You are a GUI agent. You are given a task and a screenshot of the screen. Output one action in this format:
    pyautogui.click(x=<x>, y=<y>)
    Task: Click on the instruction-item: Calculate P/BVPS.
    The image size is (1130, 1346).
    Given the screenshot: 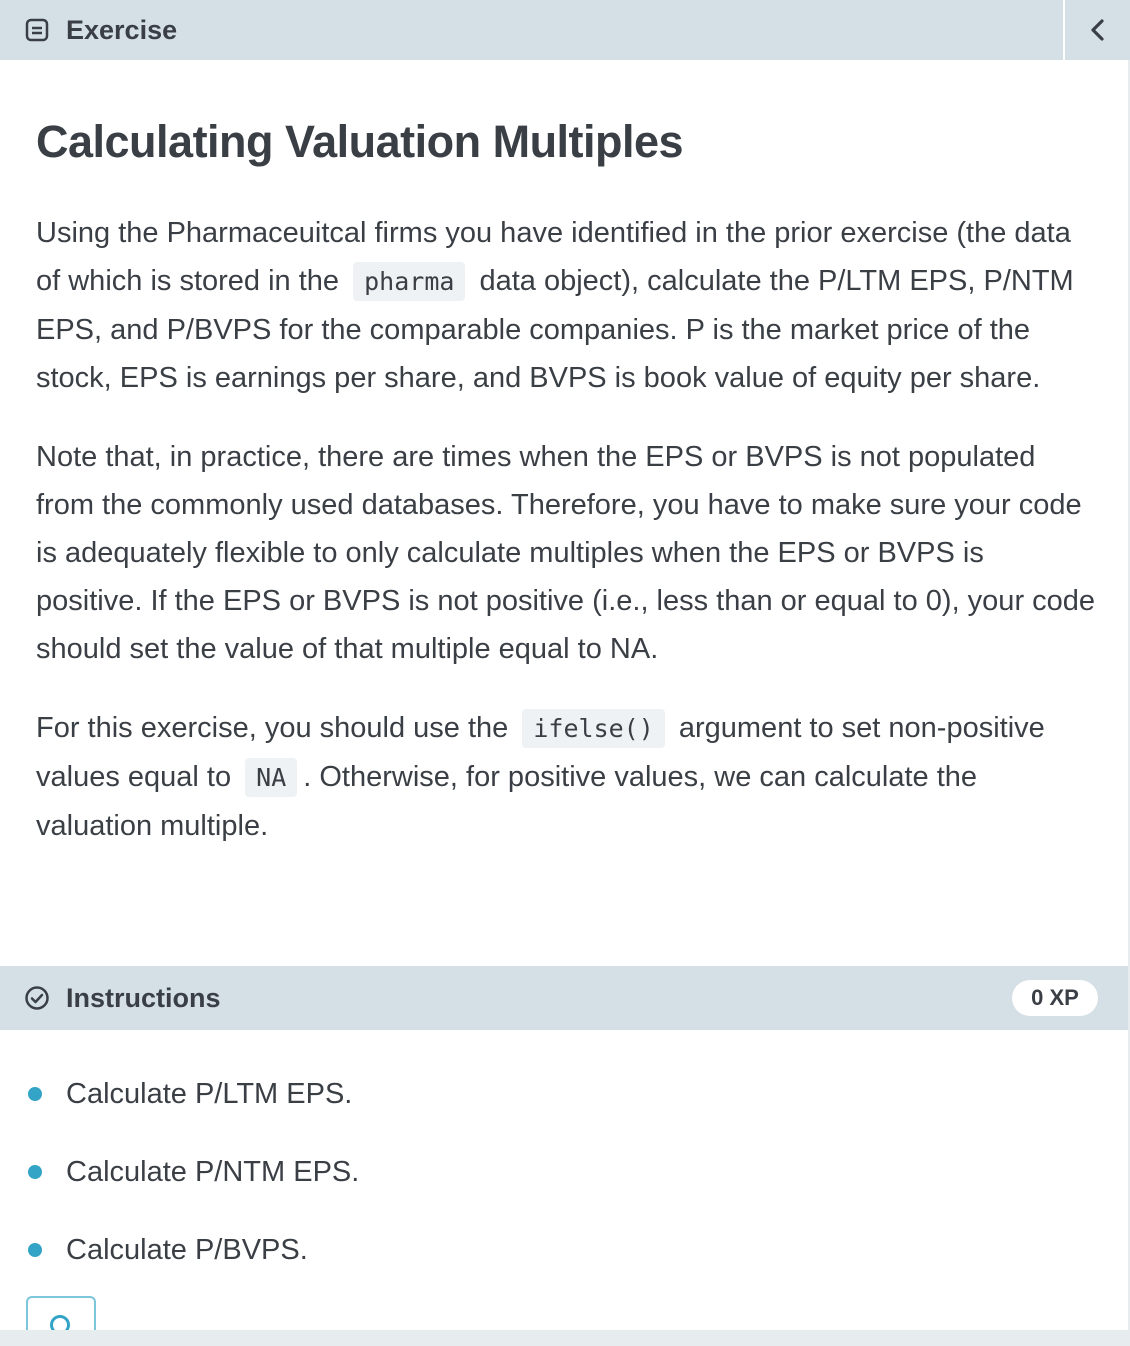 What is the action you would take?
    pyautogui.click(x=565, y=1250)
    